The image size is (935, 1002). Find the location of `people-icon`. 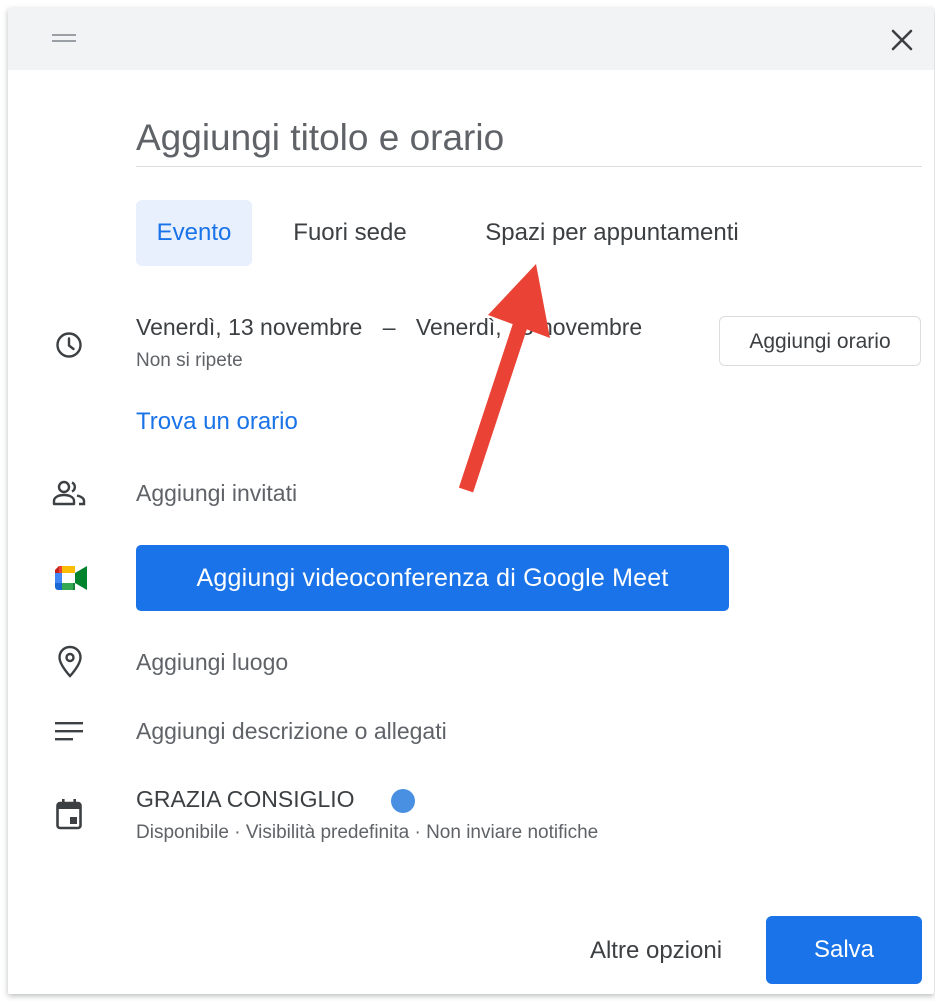

people-icon is located at coordinates (69, 493).